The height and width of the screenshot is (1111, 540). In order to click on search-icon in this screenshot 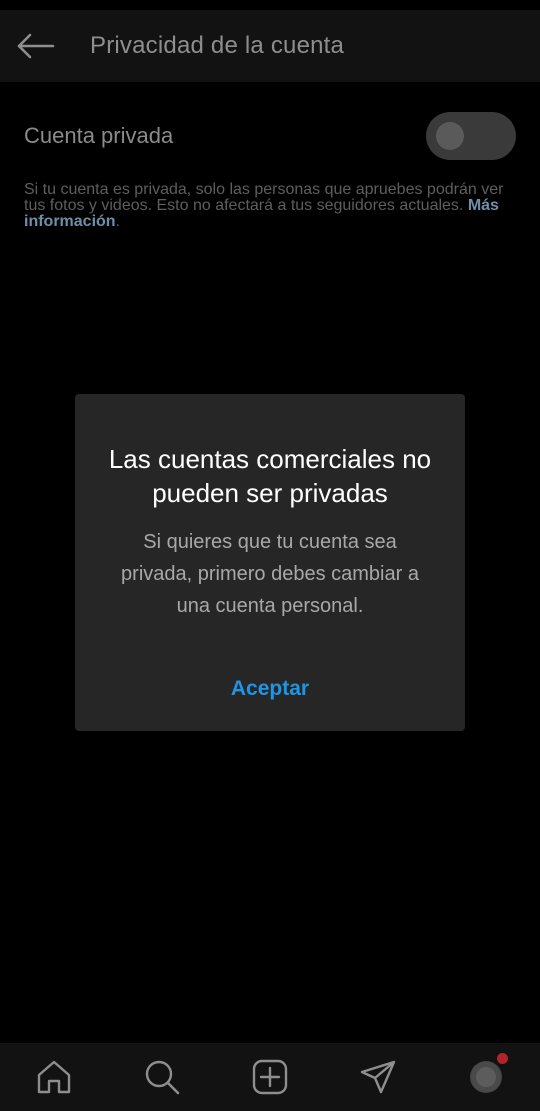, I will do `click(162, 1077)`.